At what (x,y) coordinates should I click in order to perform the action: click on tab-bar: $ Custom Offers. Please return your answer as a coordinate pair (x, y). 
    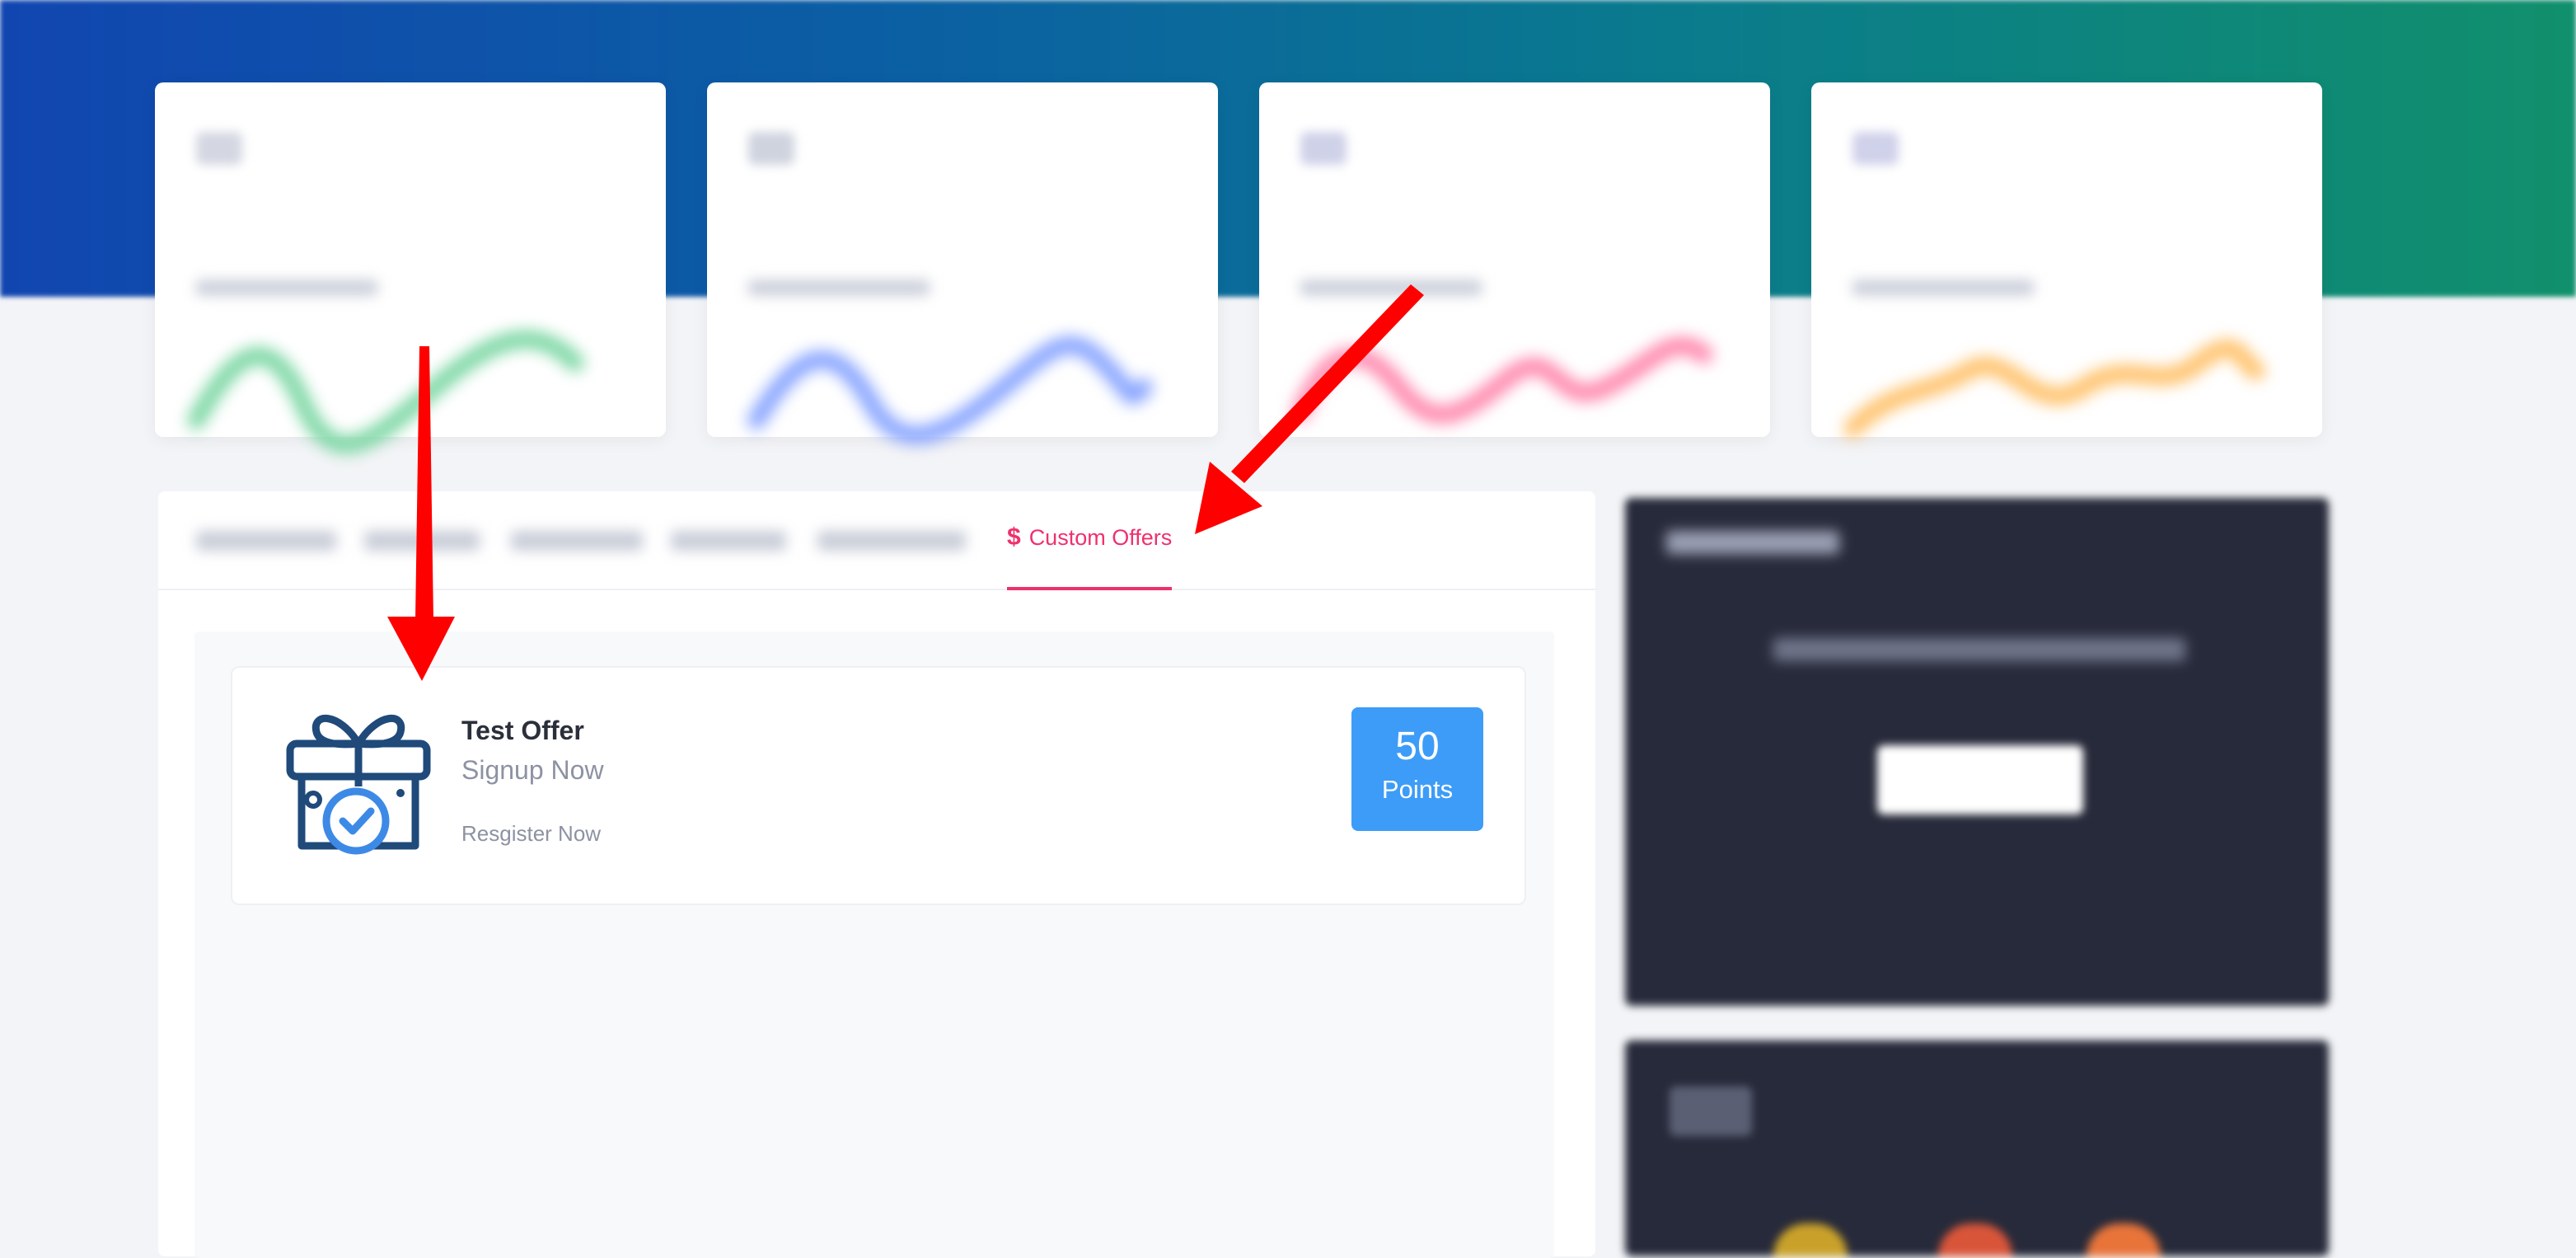
    Looking at the image, I should click on (876, 540).